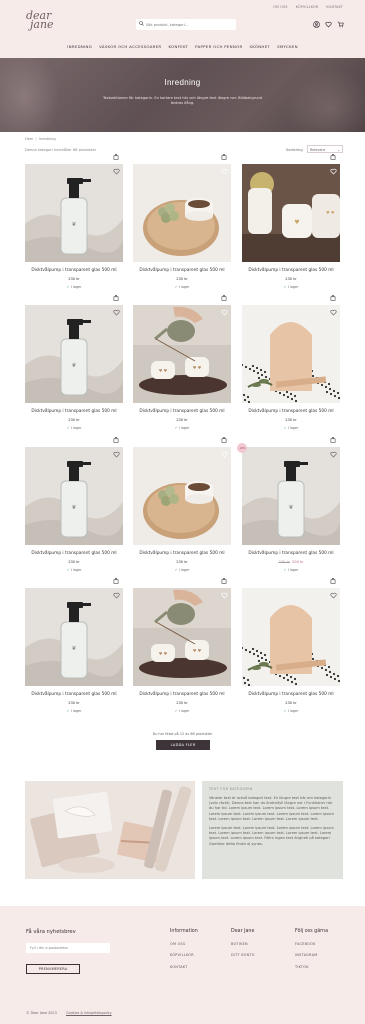 This screenshot has height=1024, width=365. Describe the element at coordinates (340, 25) in the screenshot. I see `cart-icon` at that location.